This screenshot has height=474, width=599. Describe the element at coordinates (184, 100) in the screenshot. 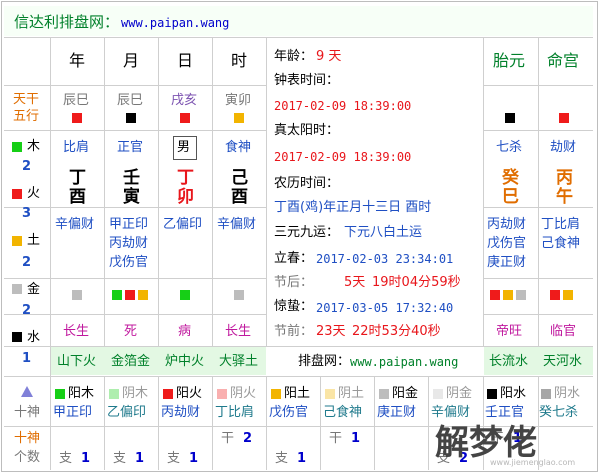

I see `kongwang-day: 戌亥` at that location.